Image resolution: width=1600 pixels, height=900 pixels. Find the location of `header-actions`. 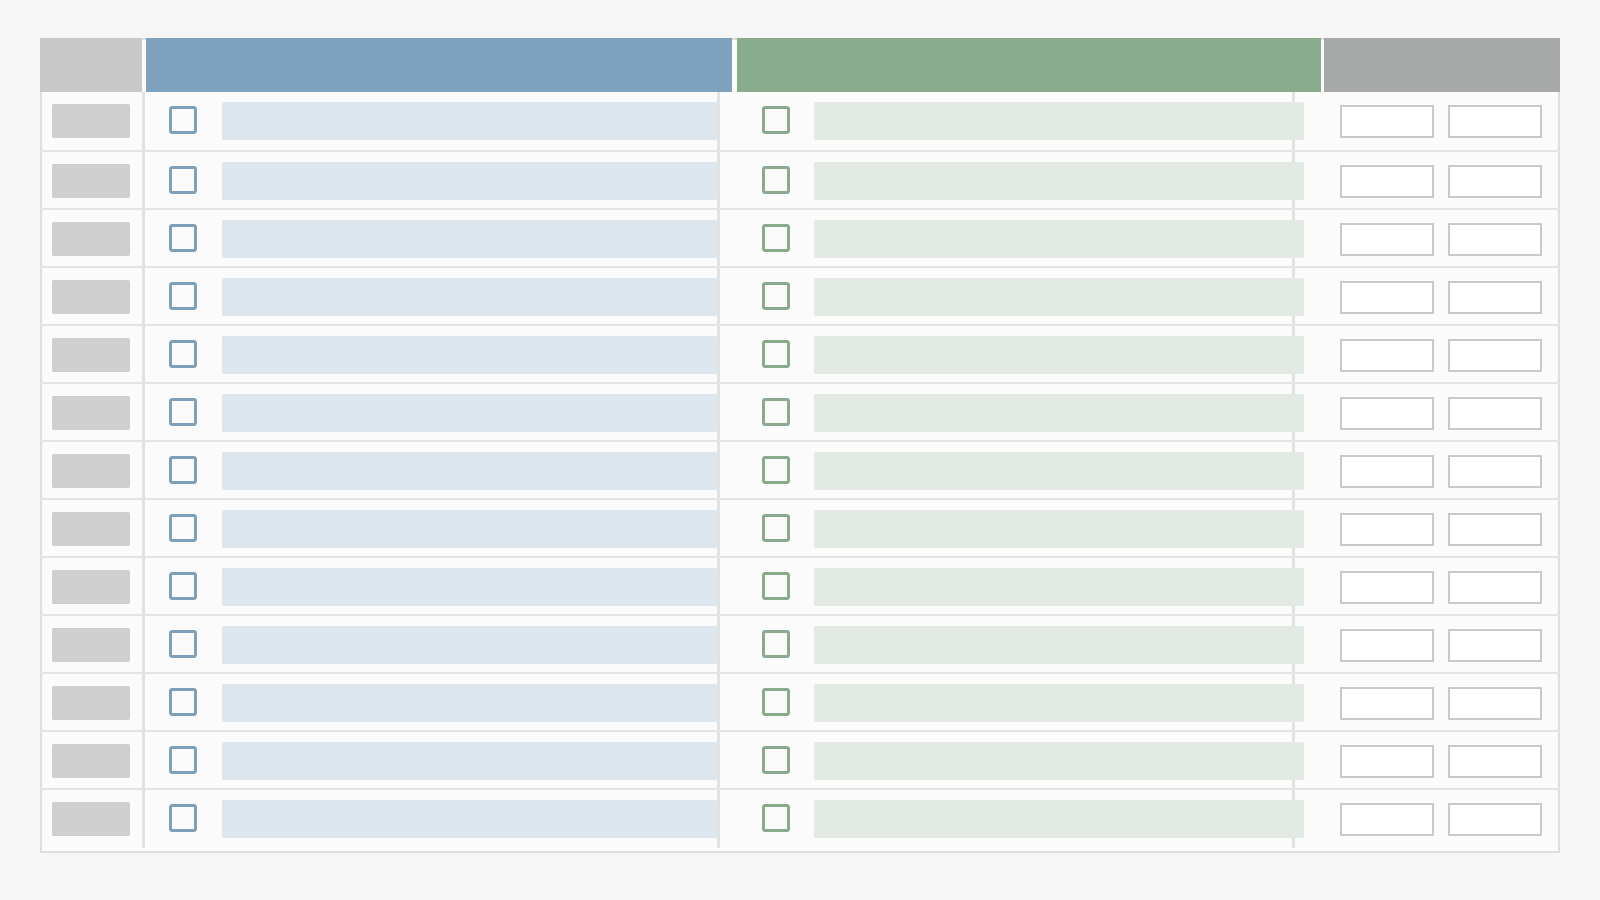

header-actions is located at coordinates (1442, 65).